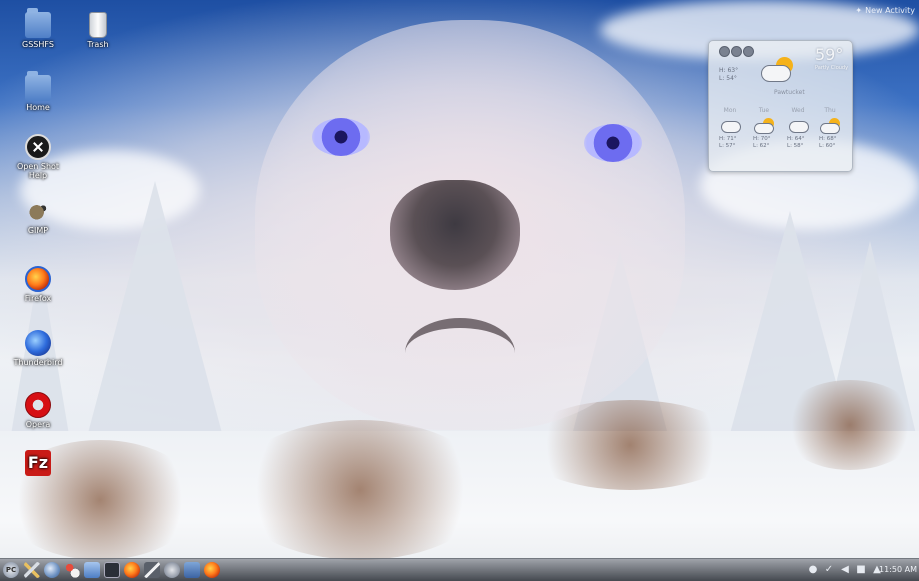  What do you see at coordinates (38, 86) in the screenshot?
I see `home-folder-icon` at bounding box center [38, 86].